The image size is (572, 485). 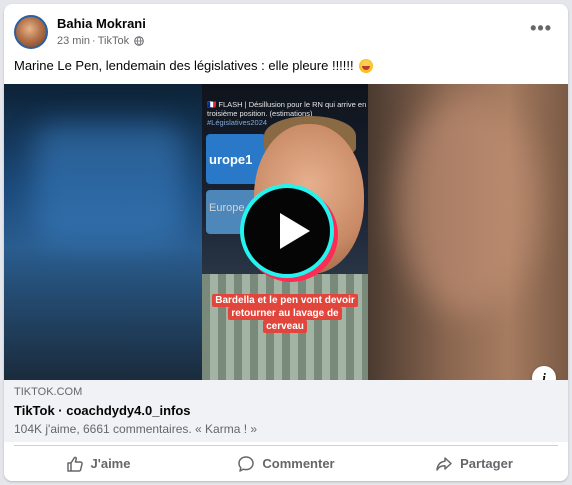 I want to click on like-button: J'aime, so click(x=98, y=463).